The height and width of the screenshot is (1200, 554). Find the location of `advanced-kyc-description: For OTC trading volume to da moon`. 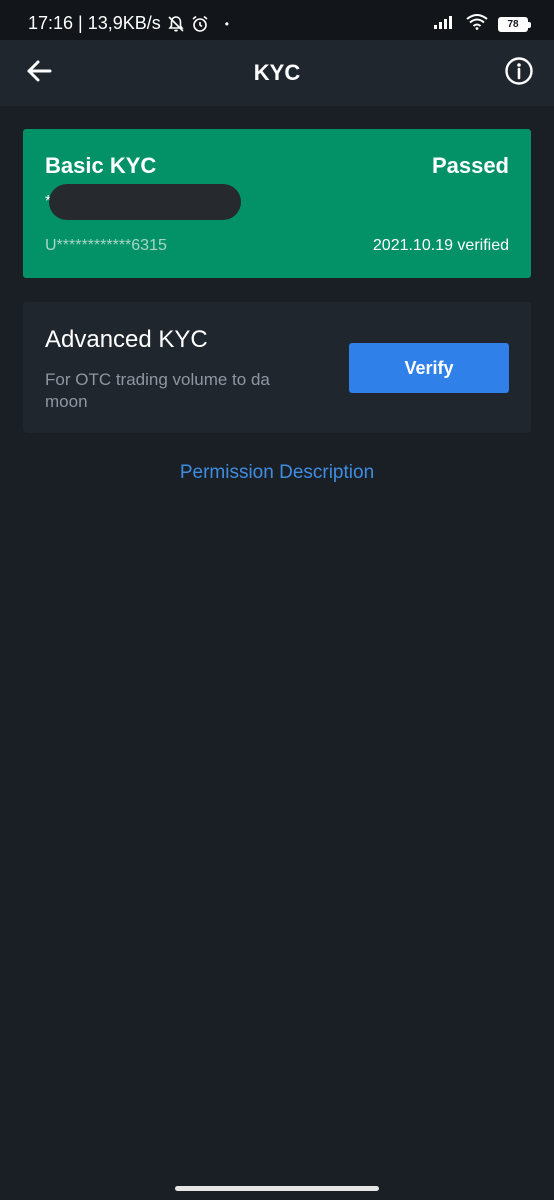

advanced-kyc-description: For OTC trading volume to da moon is located at coordinates (157, 390).